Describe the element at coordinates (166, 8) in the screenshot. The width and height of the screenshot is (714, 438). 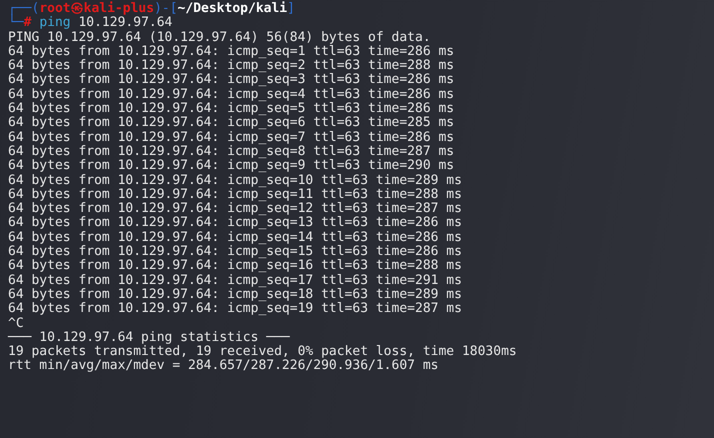
I see `prompt-frame: )-[` at that location.